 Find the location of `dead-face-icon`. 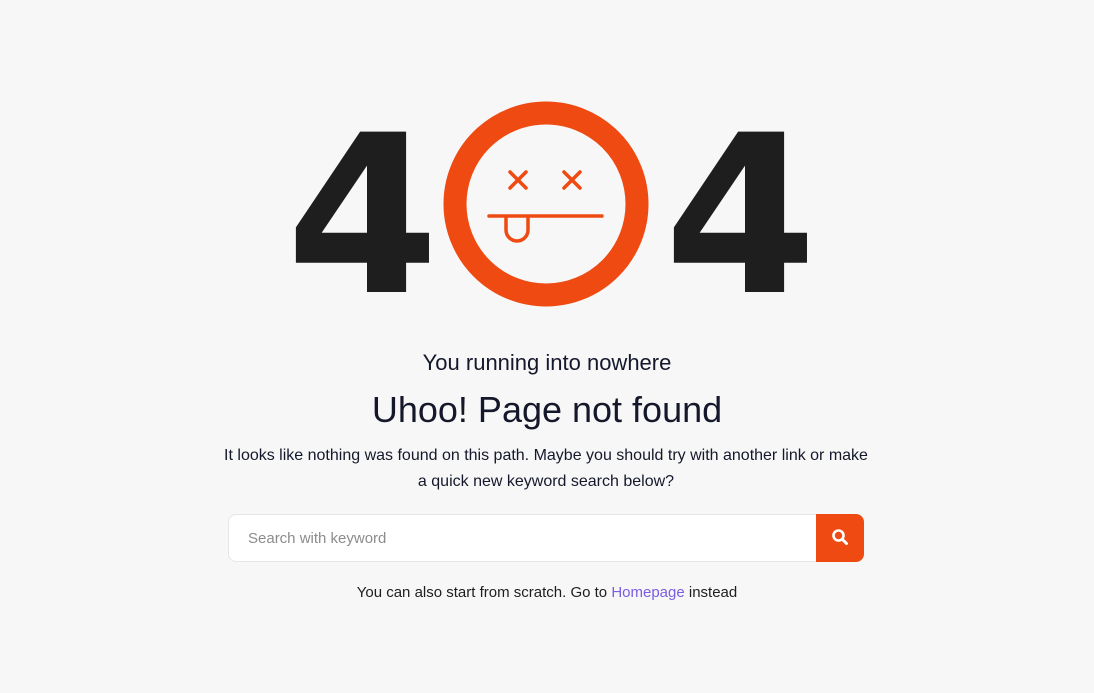

dead-face-icon is located at coordinates (546, 204).